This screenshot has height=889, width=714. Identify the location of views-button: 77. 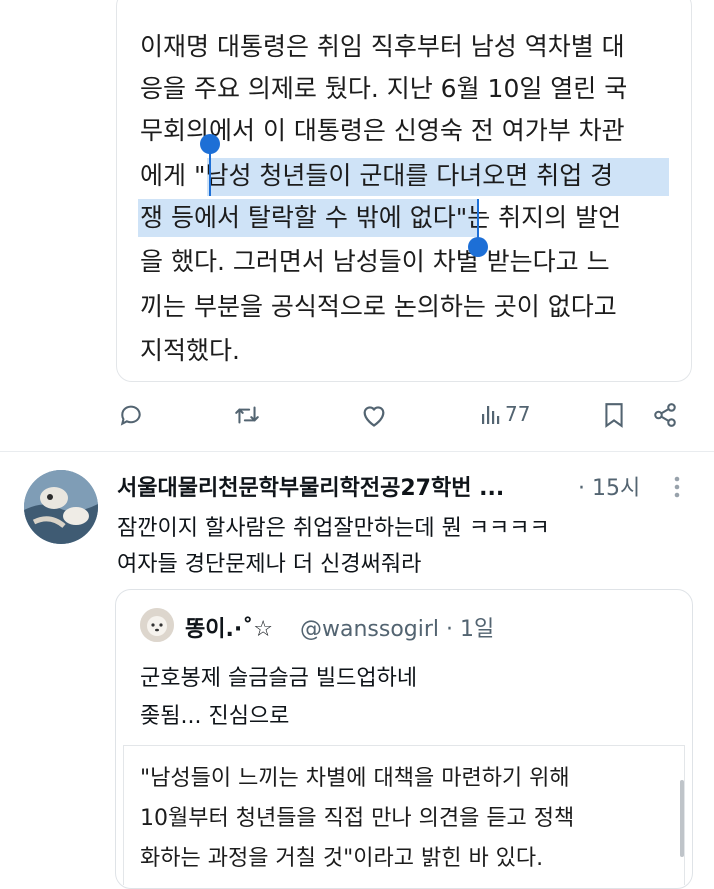
(505, 414).